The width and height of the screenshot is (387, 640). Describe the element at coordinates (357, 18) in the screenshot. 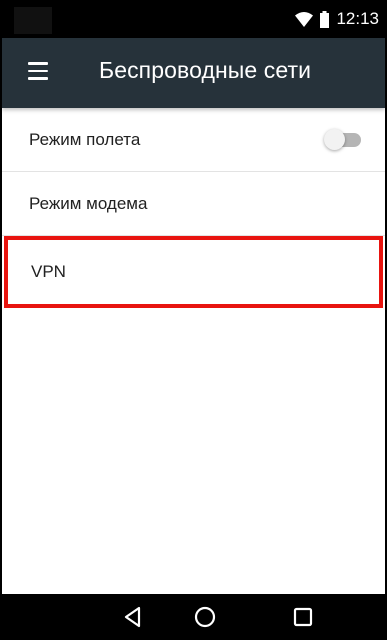

I see `status-time: 12:13` at that location.